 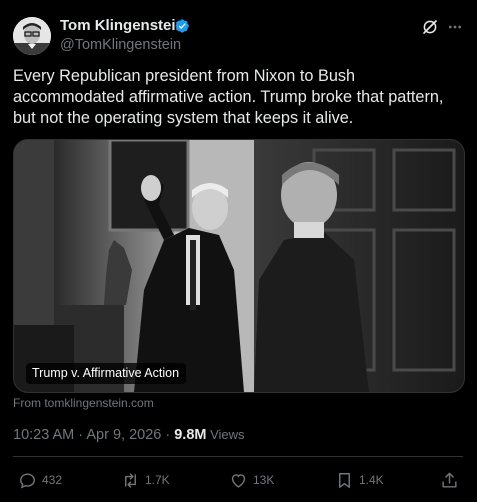 What do you see at coordinates (182, 26) in the screenshot?
I see `verified-badge-icon` at bounding box center [182, 26].